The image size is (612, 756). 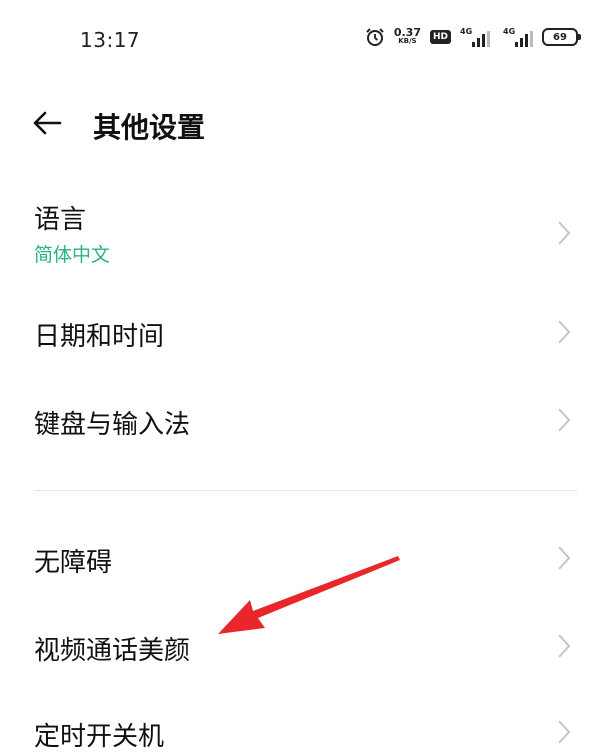 What do you see at coordinates (407, 32) in the screenshot?
I see `network-speed-value: 0.37` at bounding box center [407, 32].